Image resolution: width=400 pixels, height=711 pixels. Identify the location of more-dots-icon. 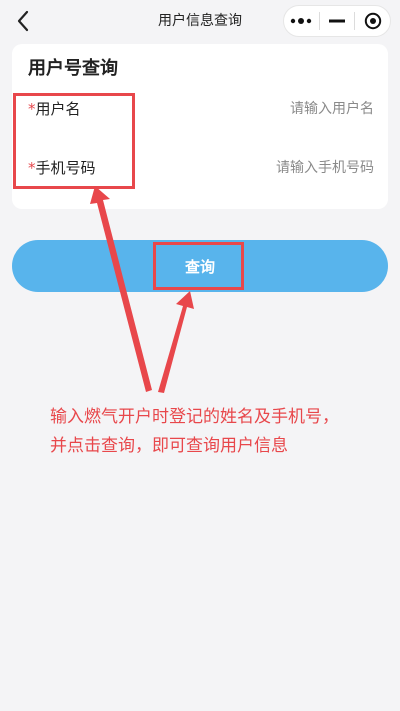
(301, 21).